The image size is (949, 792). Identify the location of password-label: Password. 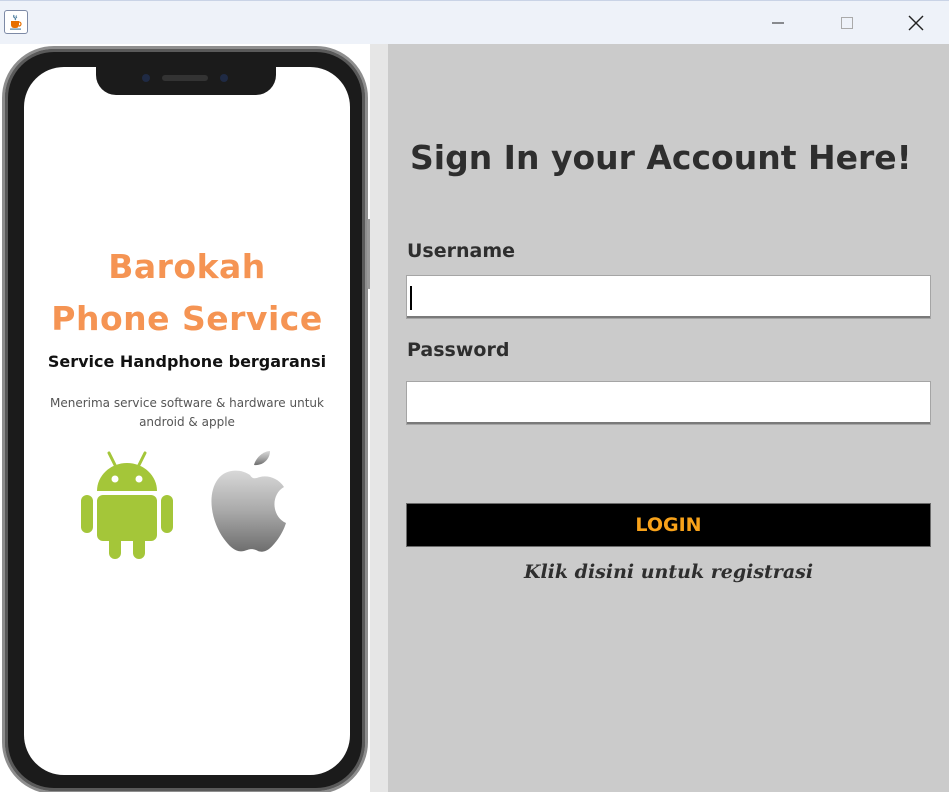
(458, 350).